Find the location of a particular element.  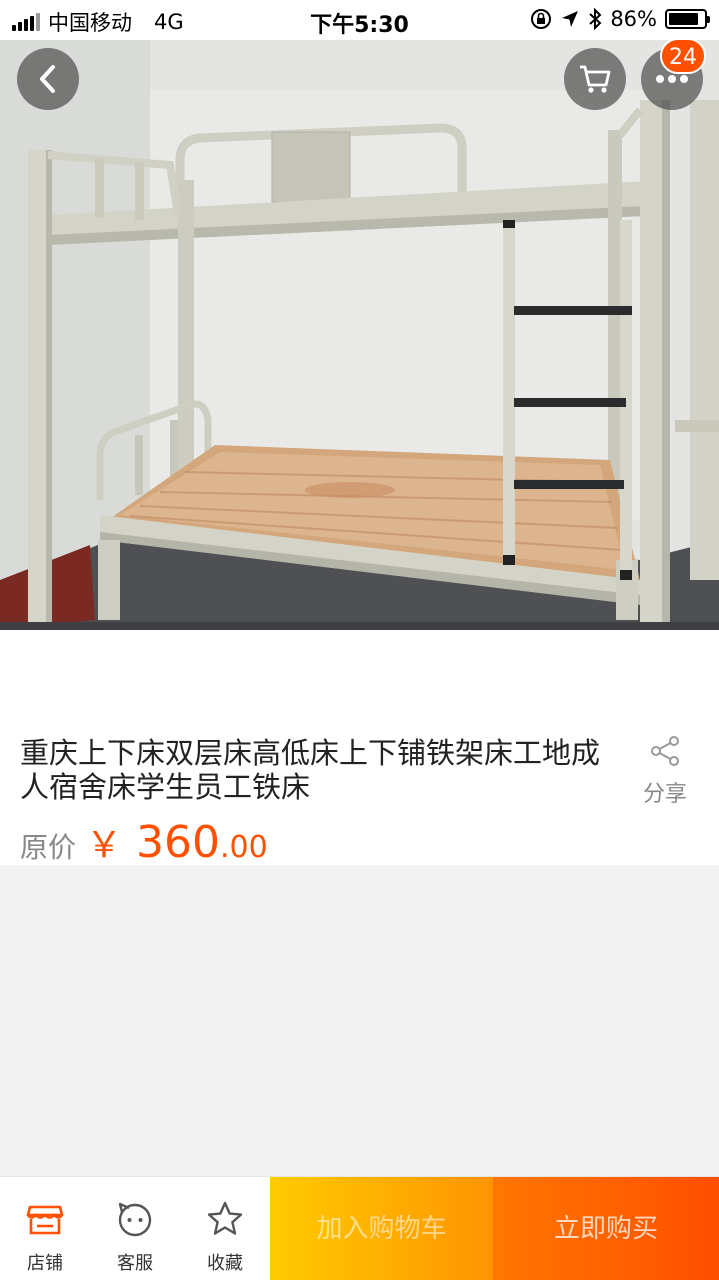

tab-favorite-label: 收藏 is located at coordinates (225, 1263).